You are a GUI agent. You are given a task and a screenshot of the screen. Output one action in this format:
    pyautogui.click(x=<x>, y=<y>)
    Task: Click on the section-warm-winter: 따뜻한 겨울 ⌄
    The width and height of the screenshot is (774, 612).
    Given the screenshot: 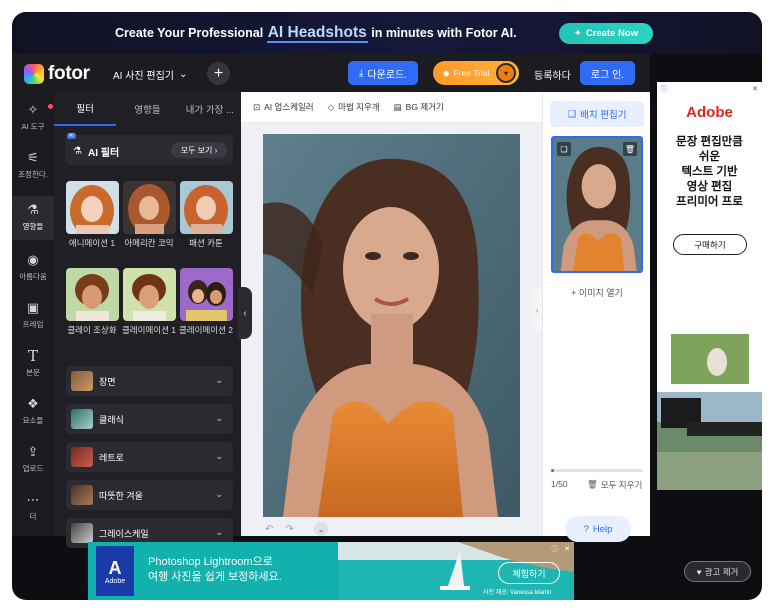 What is the action you would take?
    pyautogui.click(x=149, y=495)
    